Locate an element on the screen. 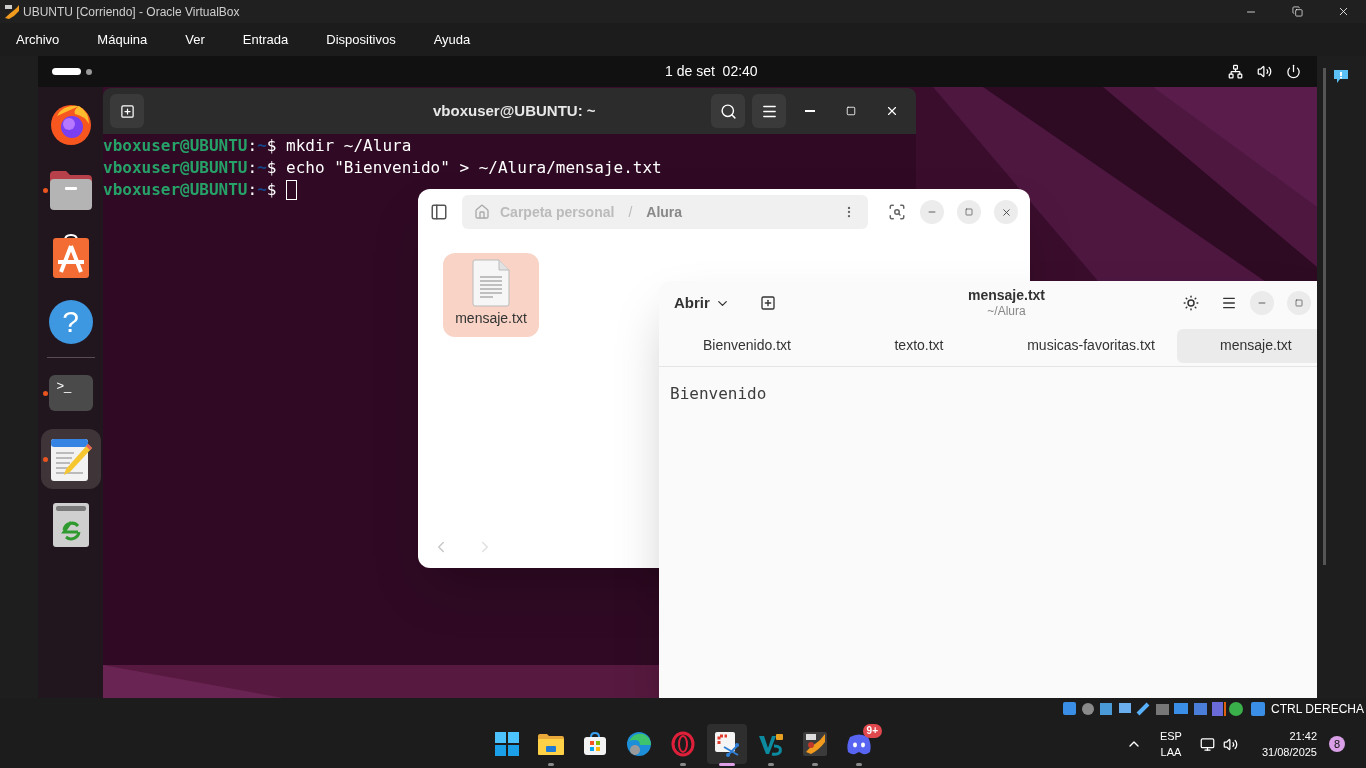  terminal-line: vboxuser@UBUNTU:~$ mkdir ~/Alura is located at coordinates (257, 146).